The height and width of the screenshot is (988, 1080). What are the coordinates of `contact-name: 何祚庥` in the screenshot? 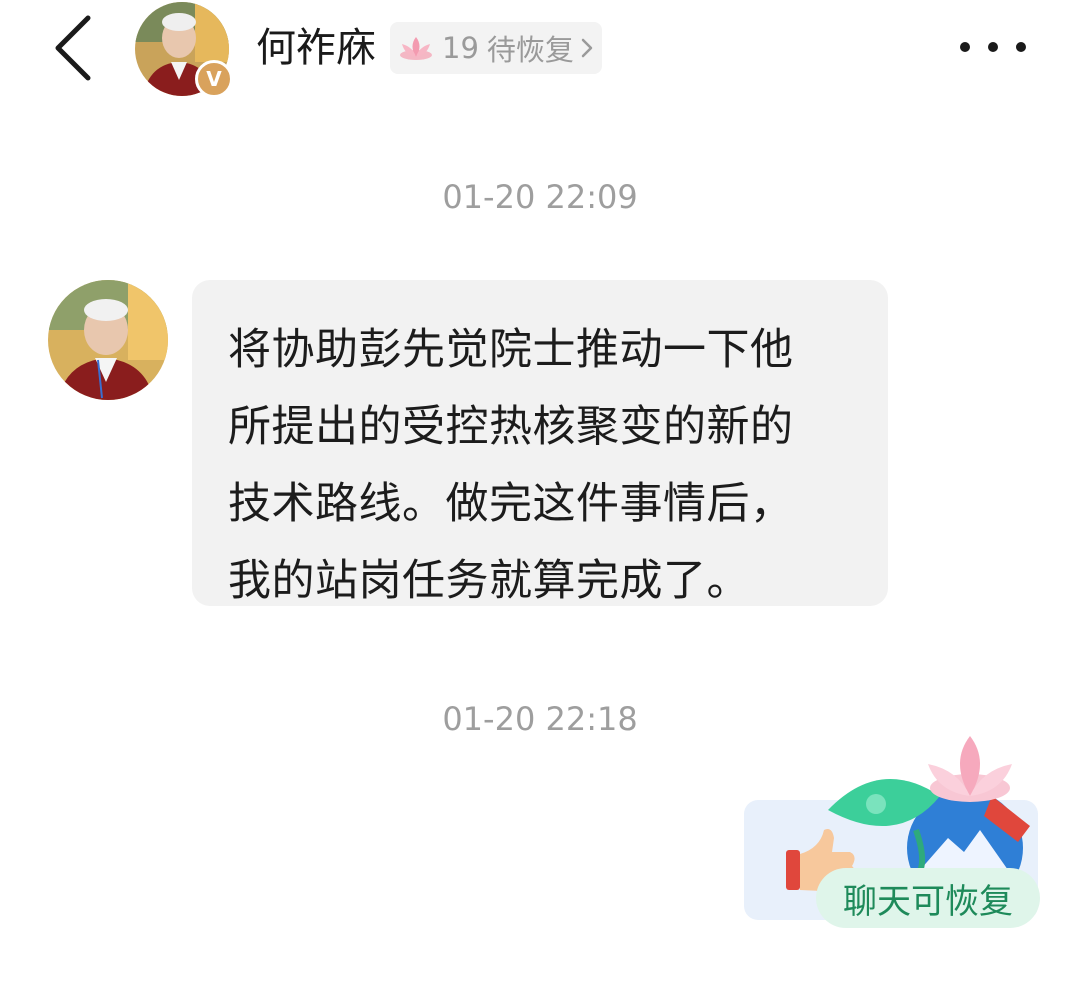 It's located at (316, 48).